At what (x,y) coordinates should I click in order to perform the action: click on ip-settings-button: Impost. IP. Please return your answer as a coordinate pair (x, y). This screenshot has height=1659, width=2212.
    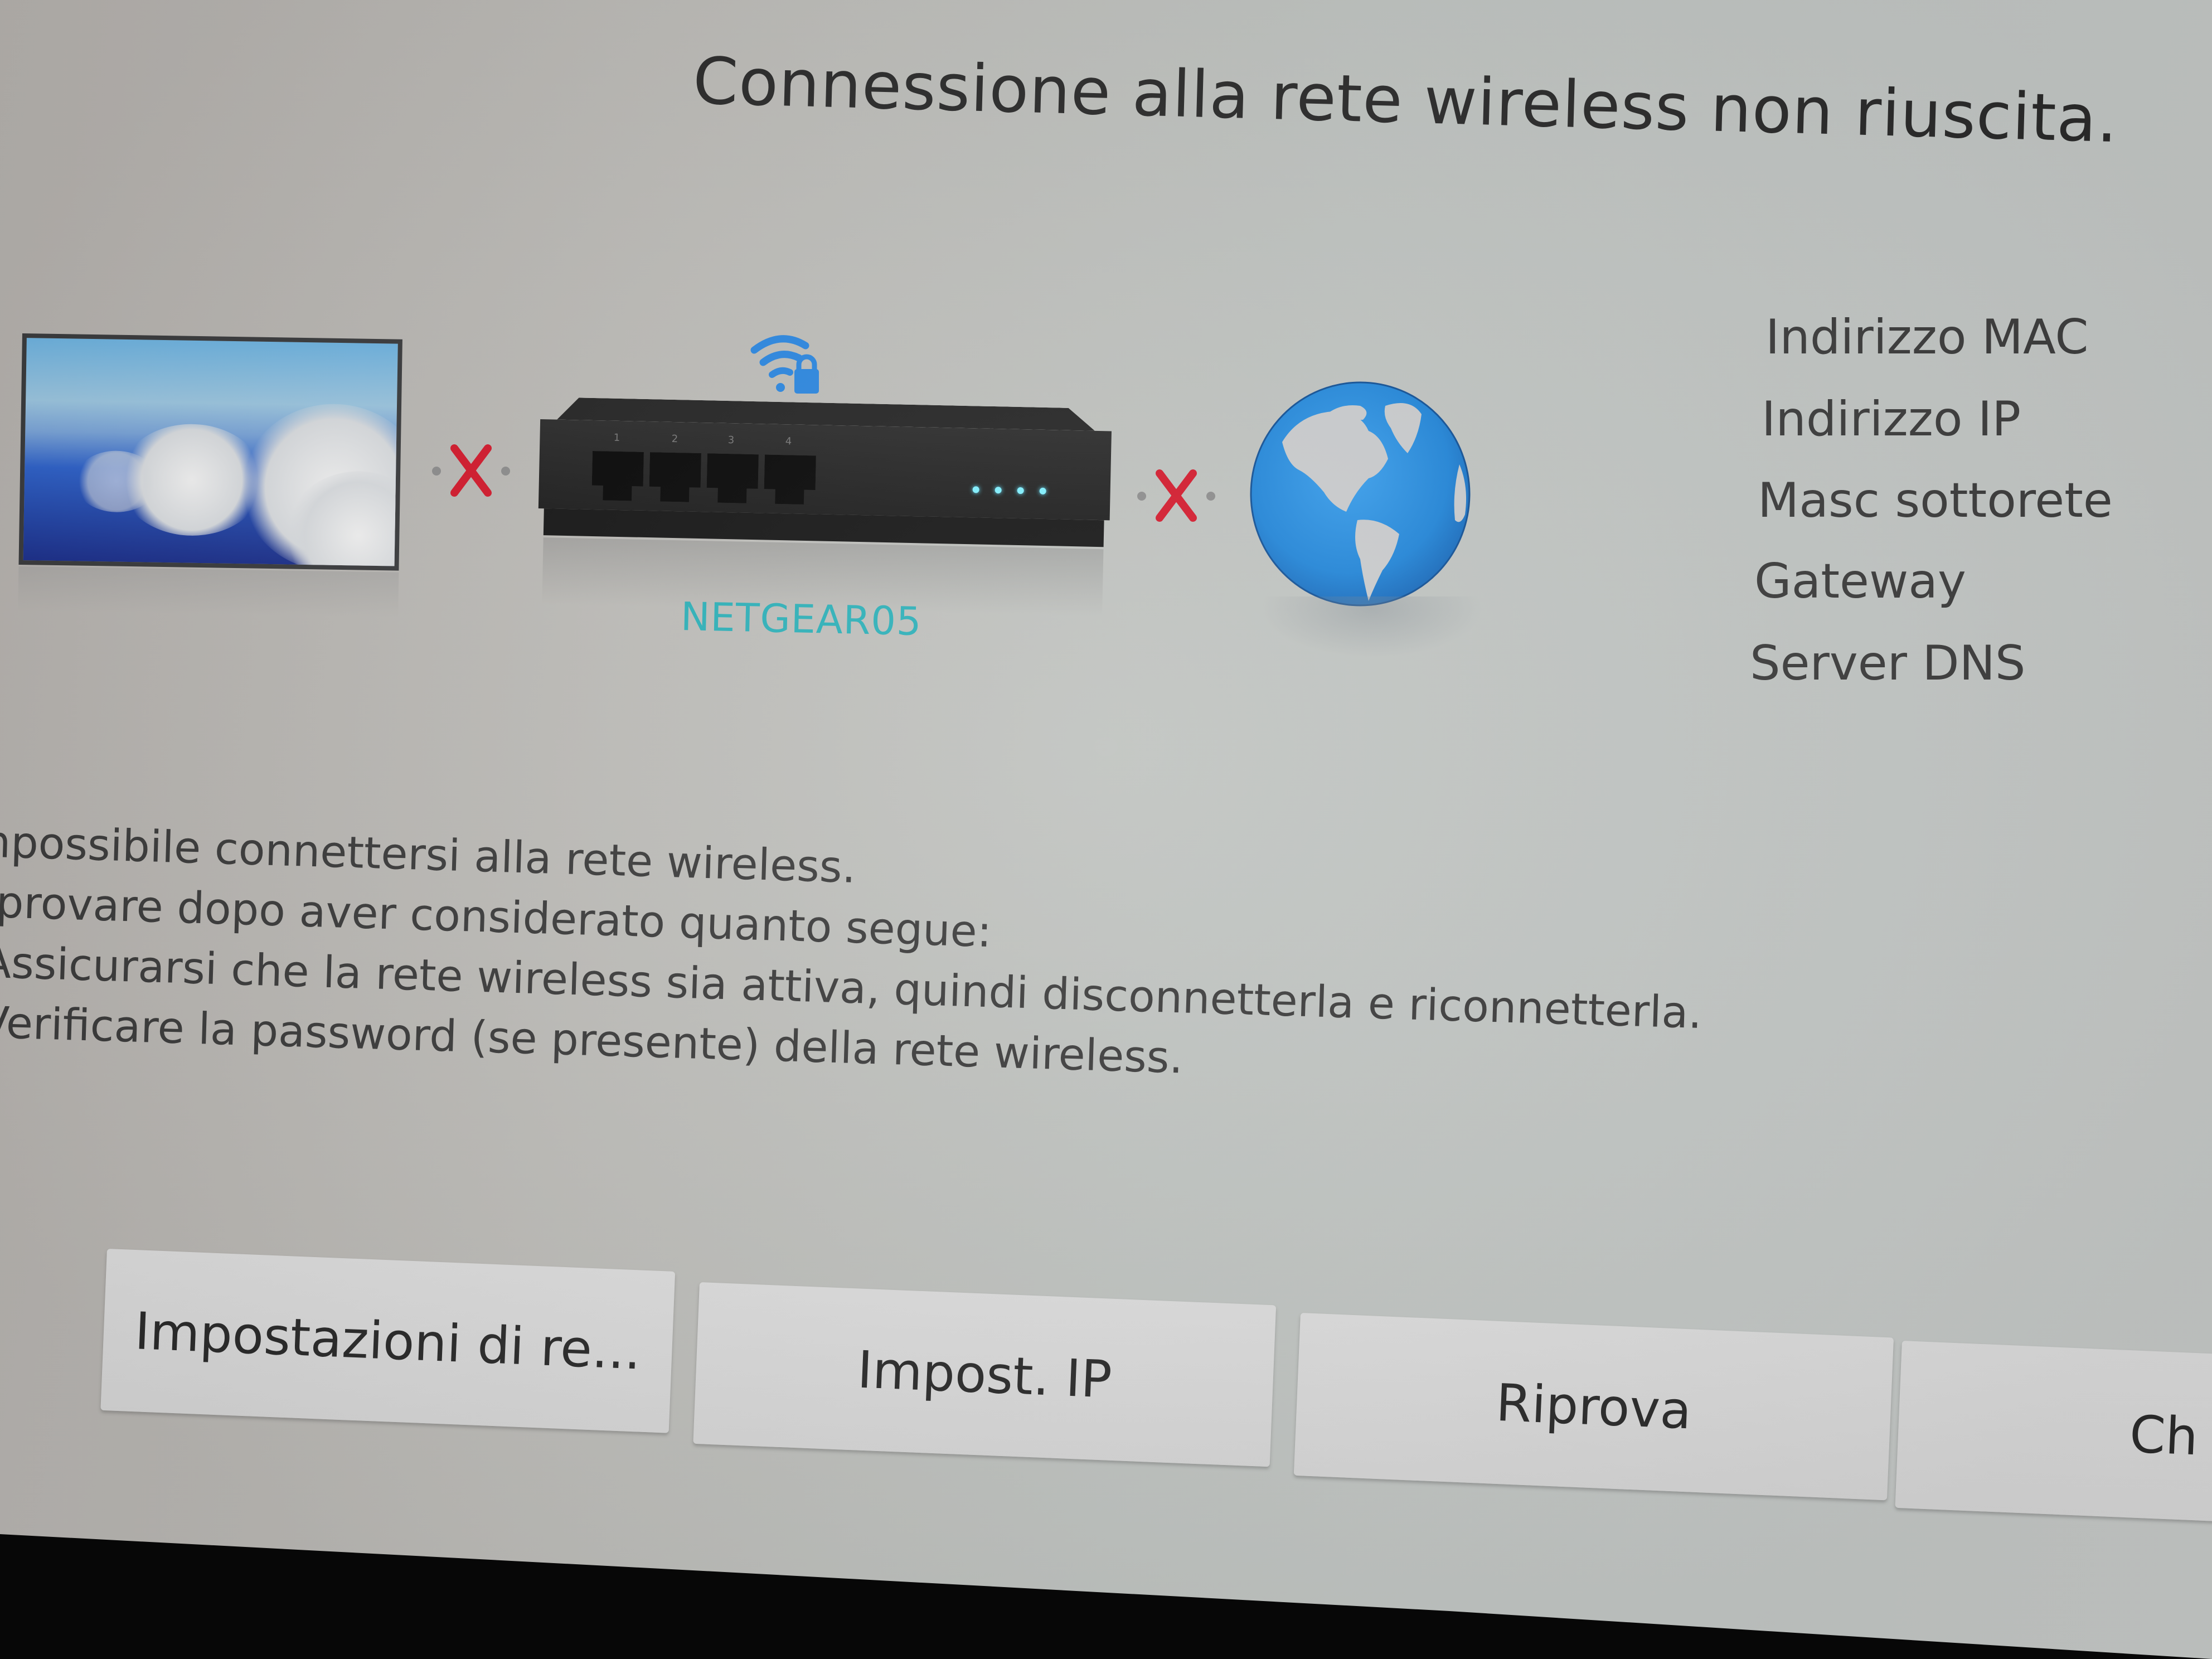
    Looking at the image, I should click on (985, 1374).